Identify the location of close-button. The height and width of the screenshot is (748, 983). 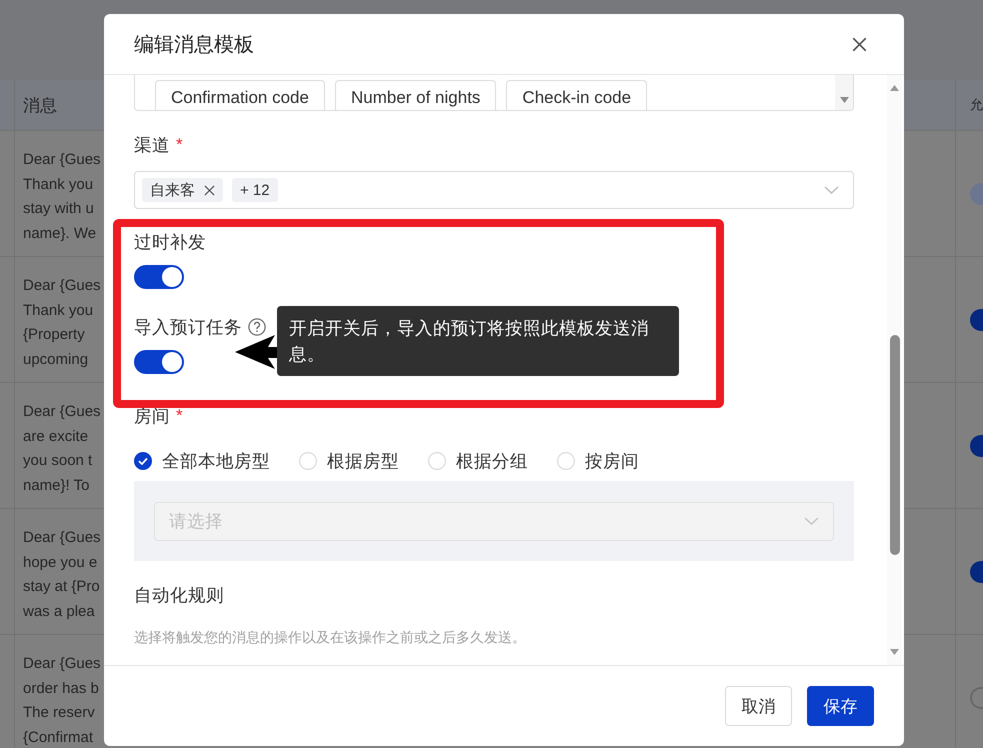
(859, 44).